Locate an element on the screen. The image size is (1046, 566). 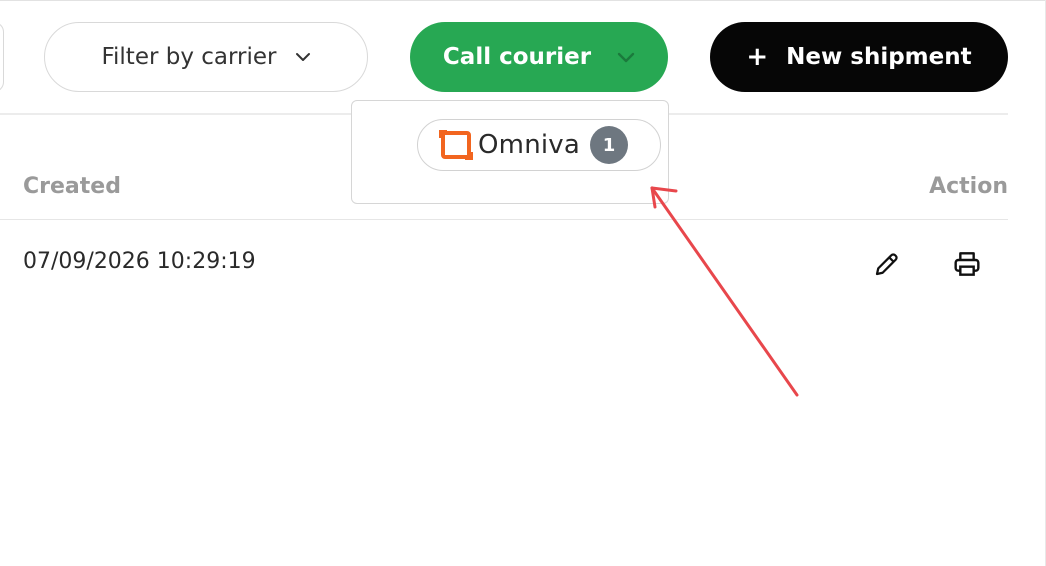
carrier-count-badge: 1 is located at coordinates (609, 145).